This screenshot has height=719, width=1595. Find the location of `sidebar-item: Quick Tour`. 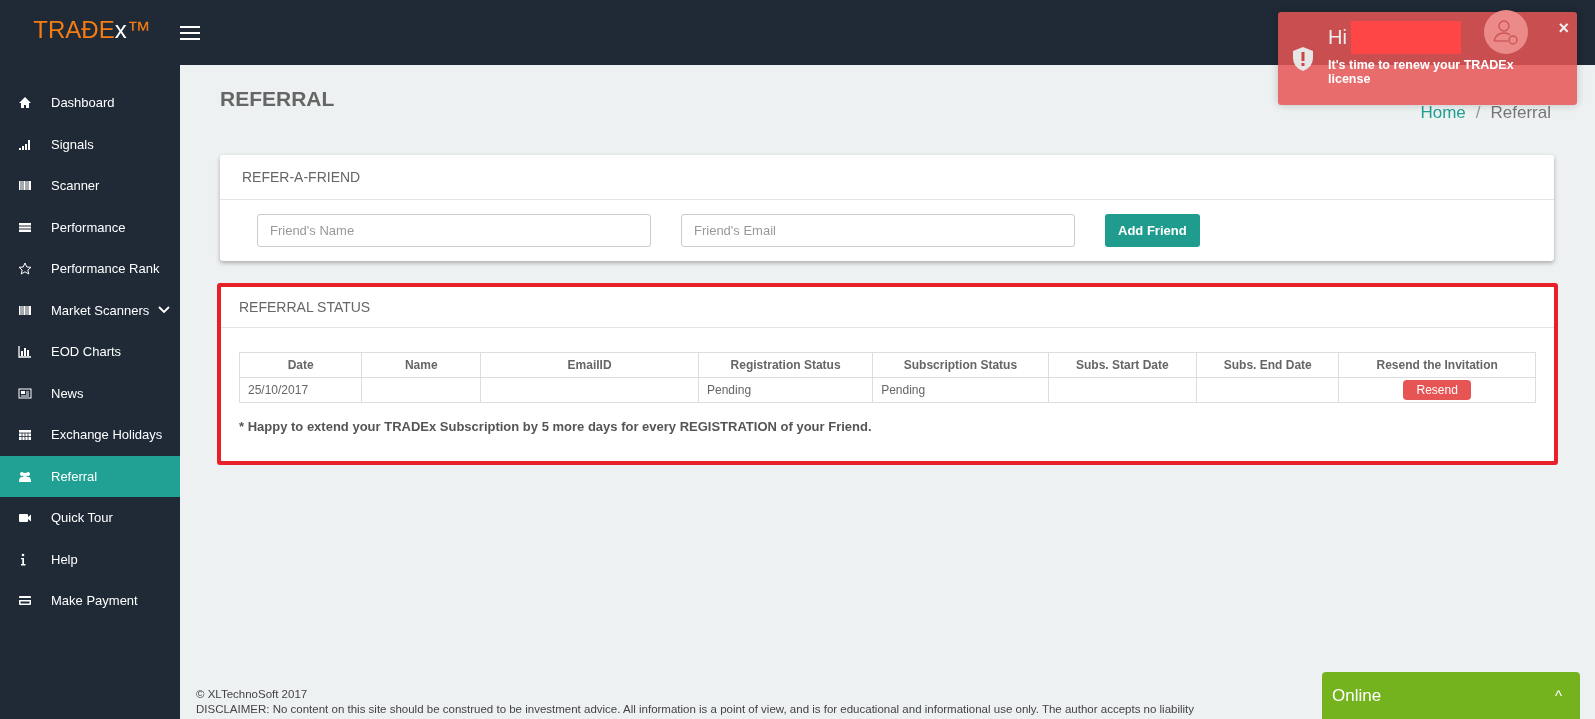

sidebar-item: Quick Tour is located at coordinates (90, 518).